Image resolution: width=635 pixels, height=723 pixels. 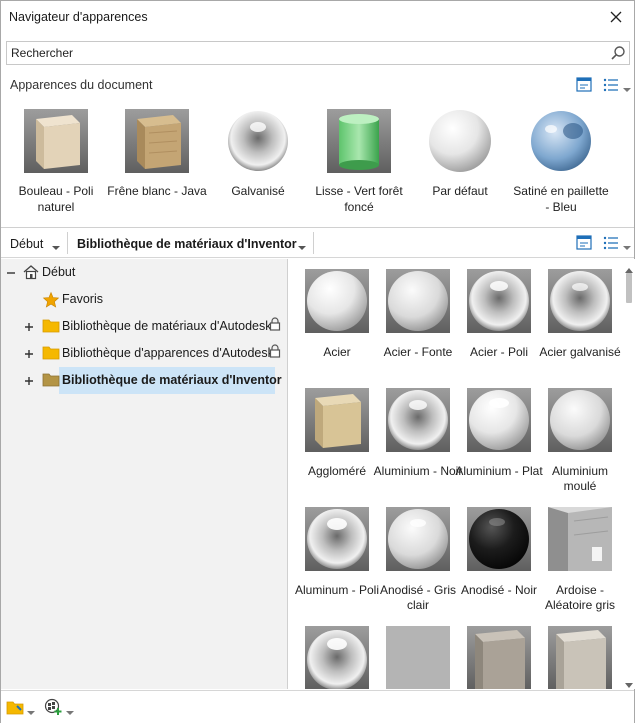 I want to click on collapse-icon, so click(x=11, y=272).